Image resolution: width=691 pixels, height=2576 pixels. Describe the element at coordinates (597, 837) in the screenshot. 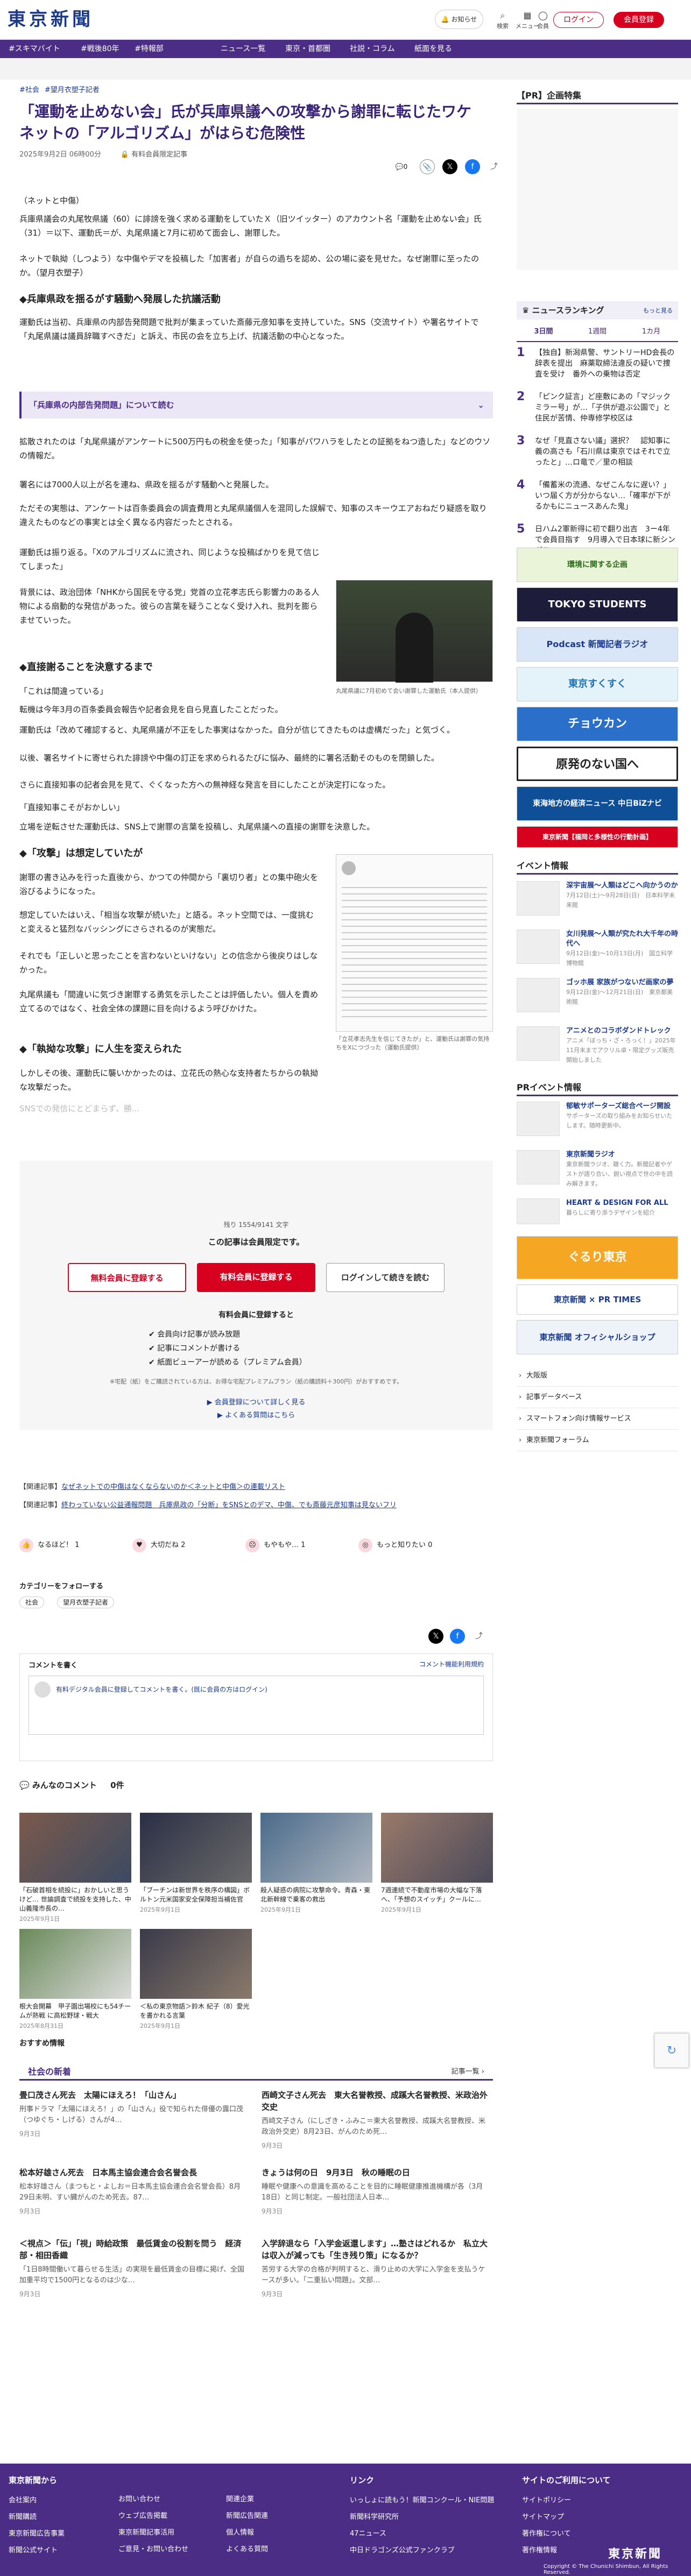

I see `ad-shimbun-event: 東京新聞【福岡と多様性の行動計画】` at that location.